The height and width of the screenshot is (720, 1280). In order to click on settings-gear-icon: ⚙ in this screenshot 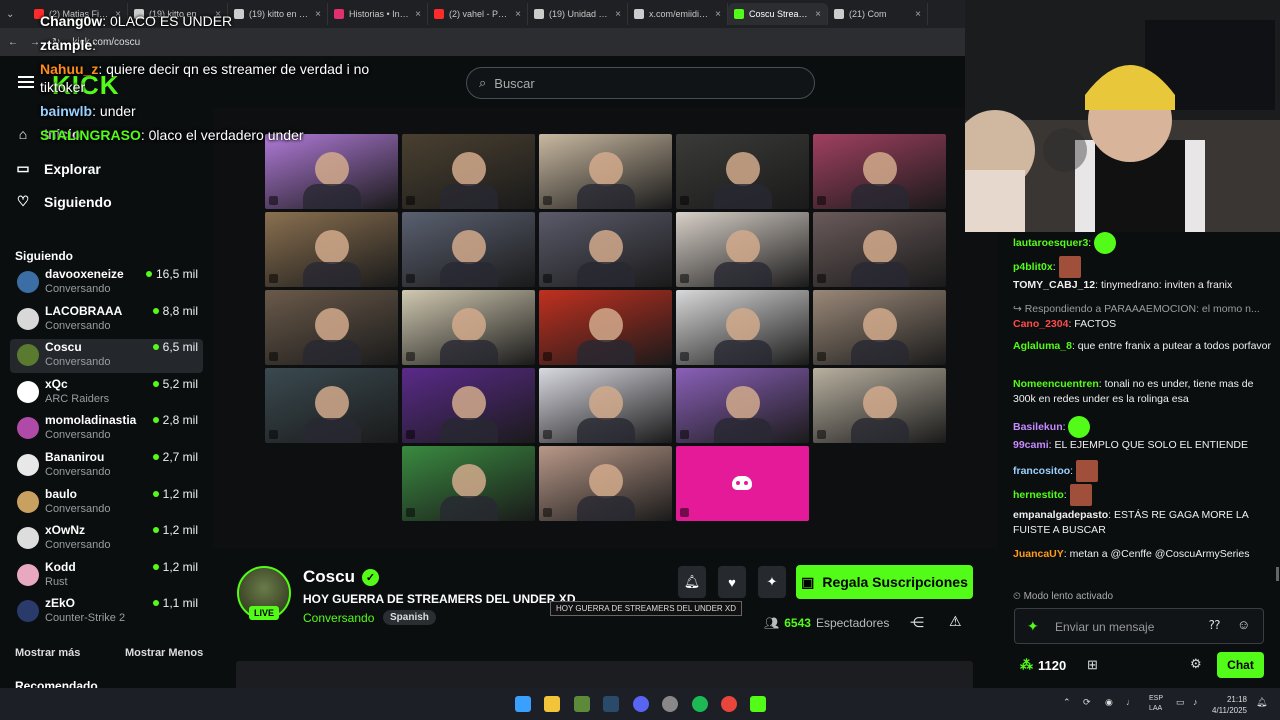, I will do `click(1196, 664)`.